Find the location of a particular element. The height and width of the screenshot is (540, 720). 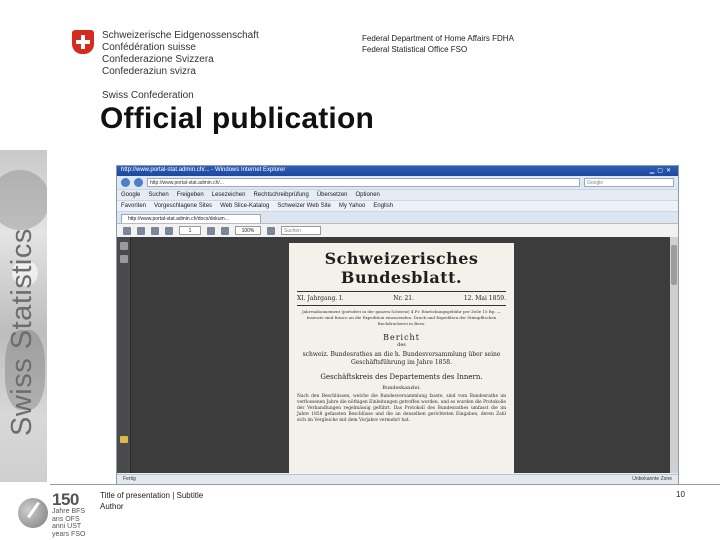

pdf-zoom-select: 100% is located at coordinates (248, 230).